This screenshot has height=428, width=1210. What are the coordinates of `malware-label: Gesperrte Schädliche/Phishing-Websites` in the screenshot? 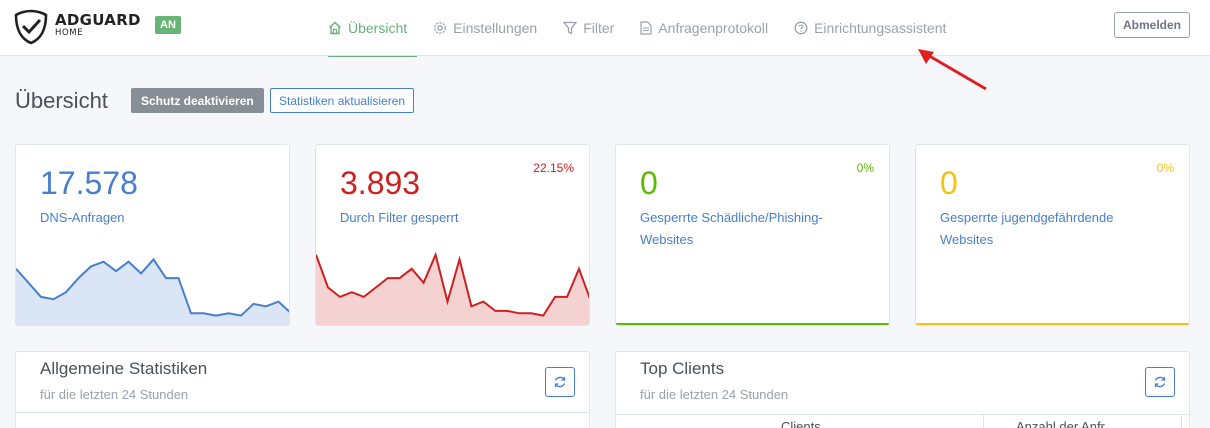 It's located at (731, 228).